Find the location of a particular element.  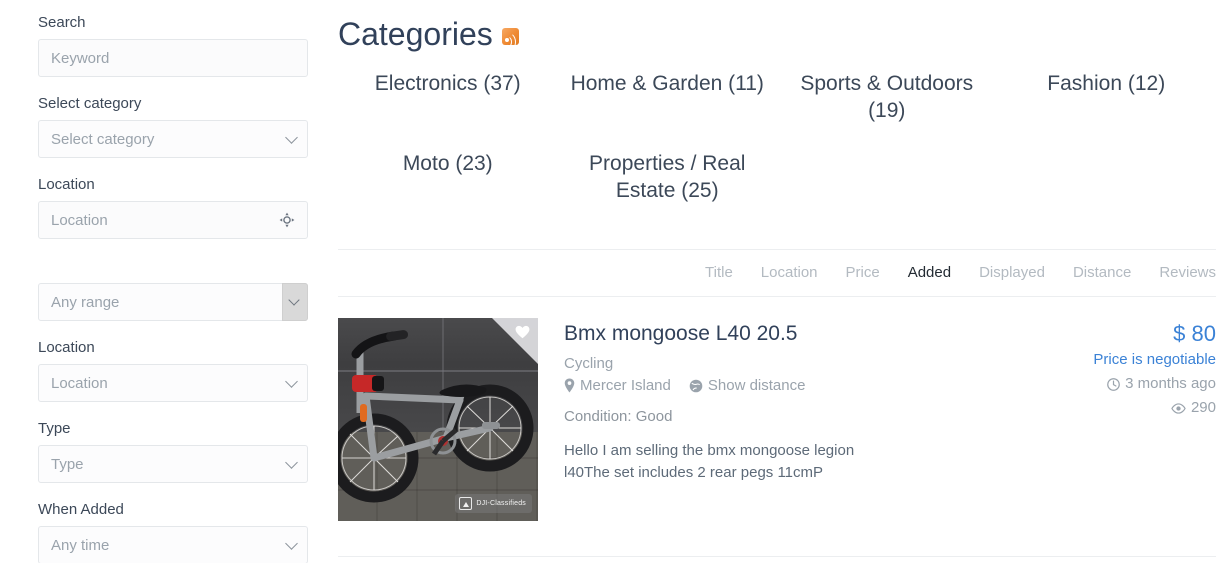

location-select-value: Location is located at coordinates (79, 383).